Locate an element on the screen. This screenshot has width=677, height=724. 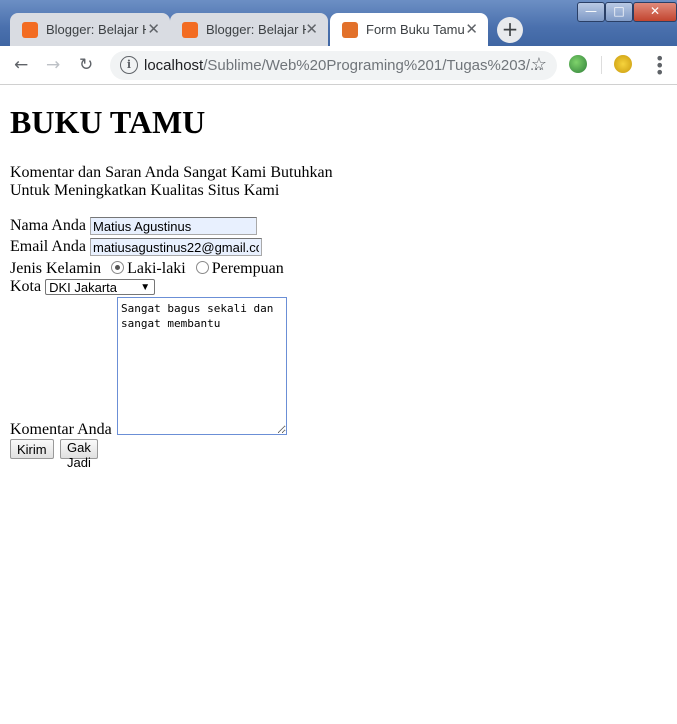
city-label: Kota is located at coordinates (26, 286).